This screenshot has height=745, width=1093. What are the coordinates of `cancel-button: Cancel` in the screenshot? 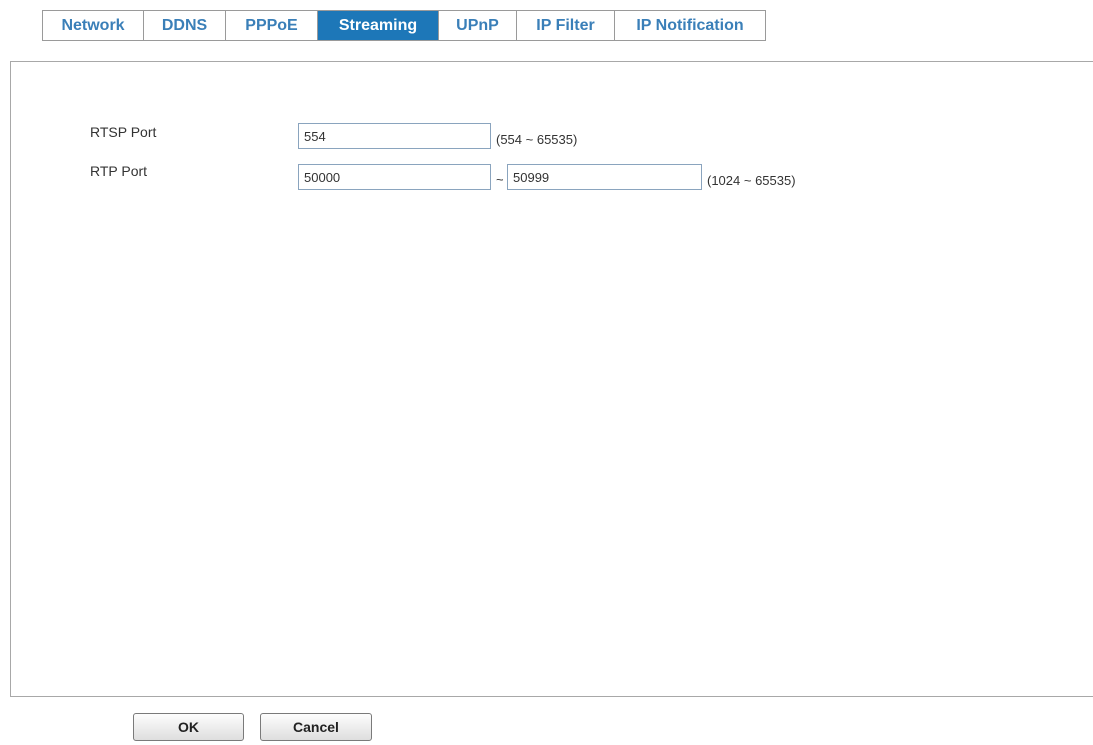 It's located at (316, 727).